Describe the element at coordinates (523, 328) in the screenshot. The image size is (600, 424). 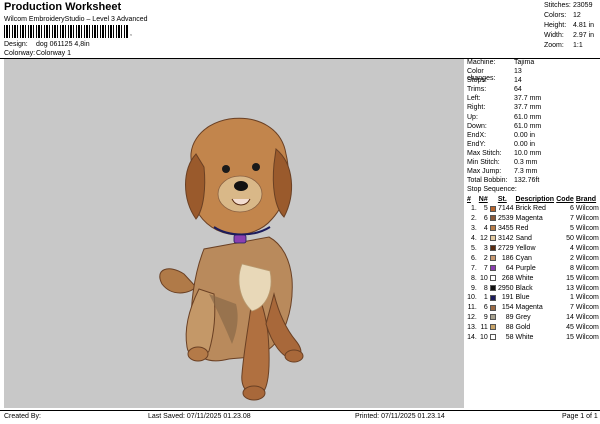
I see `row-description: Gold` at that location.